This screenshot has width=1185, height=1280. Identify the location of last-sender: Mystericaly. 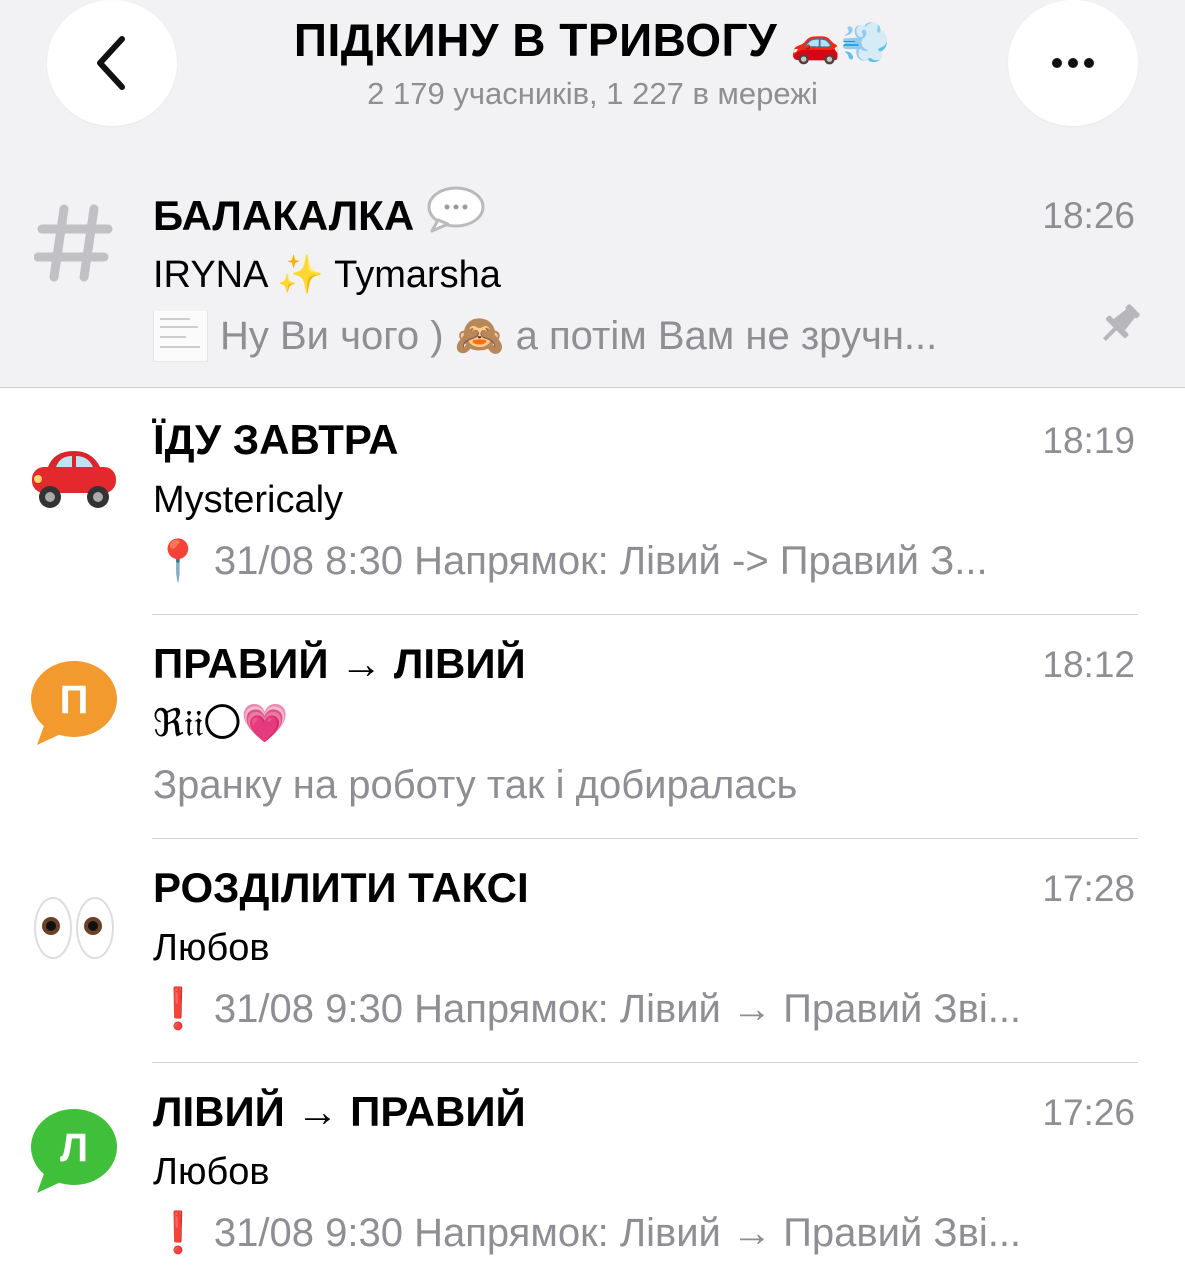
(248, 500).